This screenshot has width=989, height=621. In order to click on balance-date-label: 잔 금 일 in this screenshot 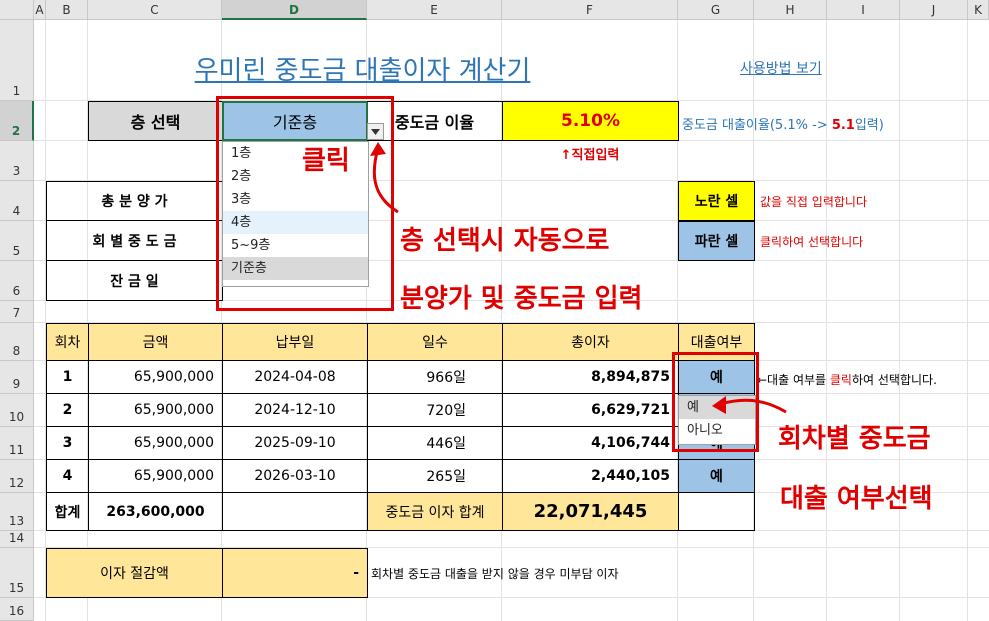, I will do `click(134, 280)`.